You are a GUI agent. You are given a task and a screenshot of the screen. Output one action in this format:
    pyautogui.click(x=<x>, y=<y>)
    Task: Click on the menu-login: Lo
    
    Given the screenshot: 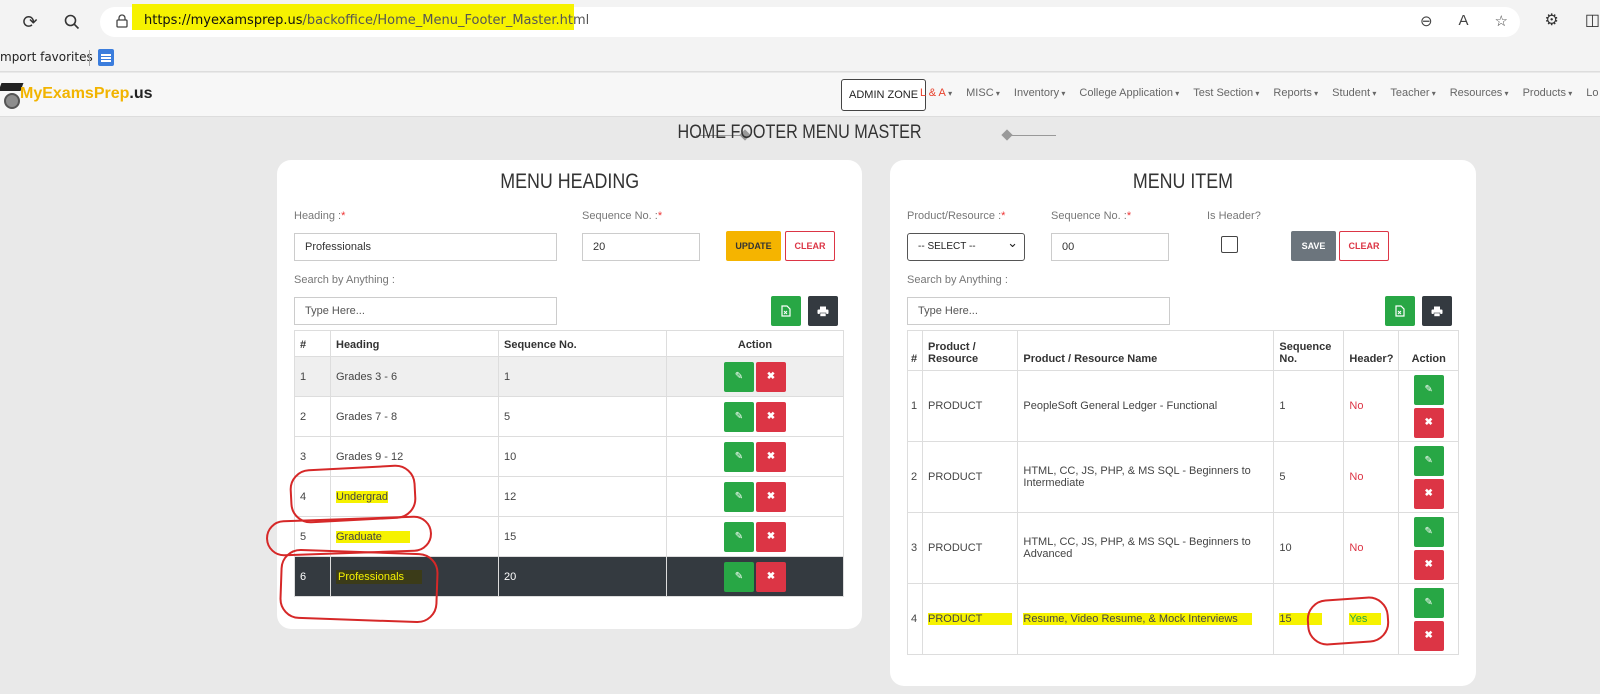 What is the action you would take?
    pyautogui.click(x=1593, y=93)
    